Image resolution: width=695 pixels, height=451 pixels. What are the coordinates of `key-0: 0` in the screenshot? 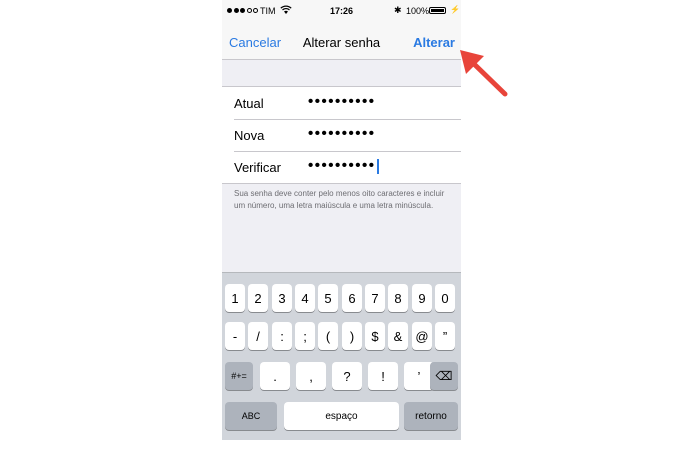 It's located at (445, 298).